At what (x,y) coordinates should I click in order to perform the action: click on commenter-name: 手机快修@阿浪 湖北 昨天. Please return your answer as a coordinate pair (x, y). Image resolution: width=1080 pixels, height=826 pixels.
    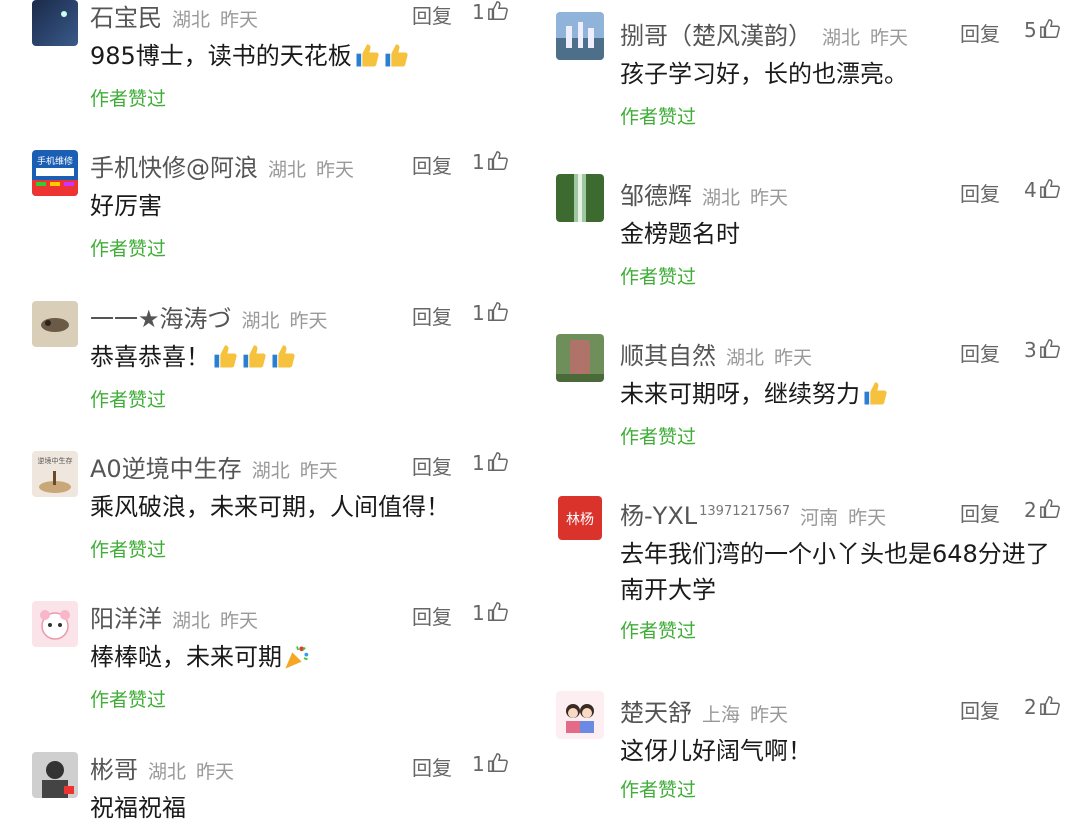
    Looking at the image, I should click on (222, 165).